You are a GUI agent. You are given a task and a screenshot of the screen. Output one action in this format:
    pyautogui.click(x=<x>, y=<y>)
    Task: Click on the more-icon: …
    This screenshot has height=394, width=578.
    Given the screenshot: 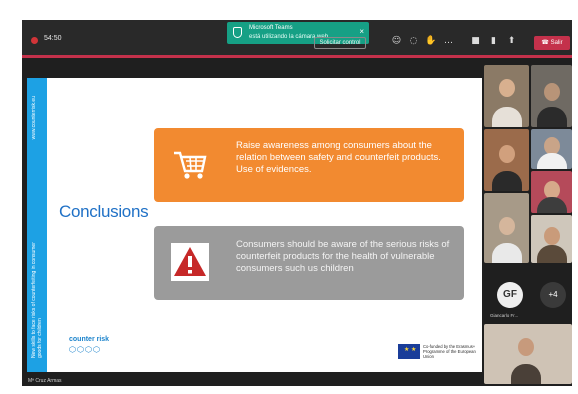 What is the action you would take?
    pyautogui.click(x=448, y=41)
    